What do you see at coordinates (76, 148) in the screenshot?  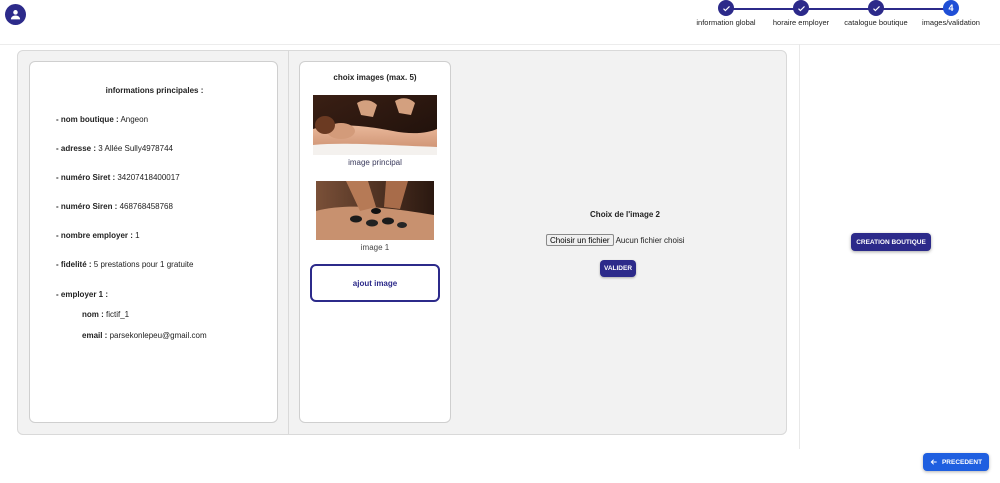 I see `info-label: - adresse :` at bounding box center [76, 148].